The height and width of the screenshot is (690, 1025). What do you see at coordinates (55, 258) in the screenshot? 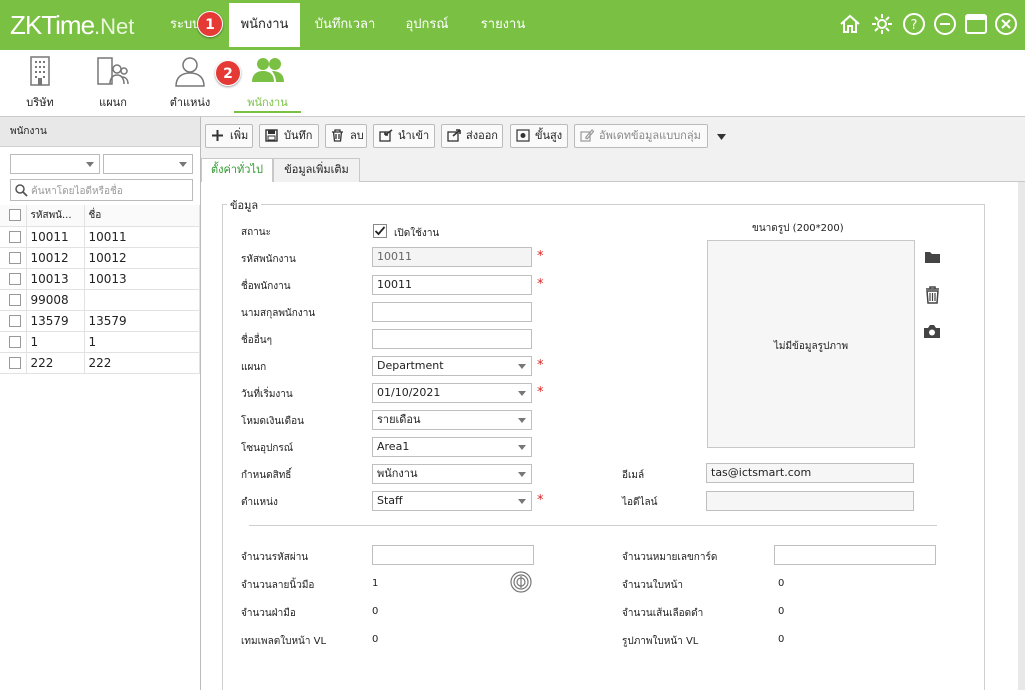
I see `cell-id: 10012` at bounding box center [55, 258].